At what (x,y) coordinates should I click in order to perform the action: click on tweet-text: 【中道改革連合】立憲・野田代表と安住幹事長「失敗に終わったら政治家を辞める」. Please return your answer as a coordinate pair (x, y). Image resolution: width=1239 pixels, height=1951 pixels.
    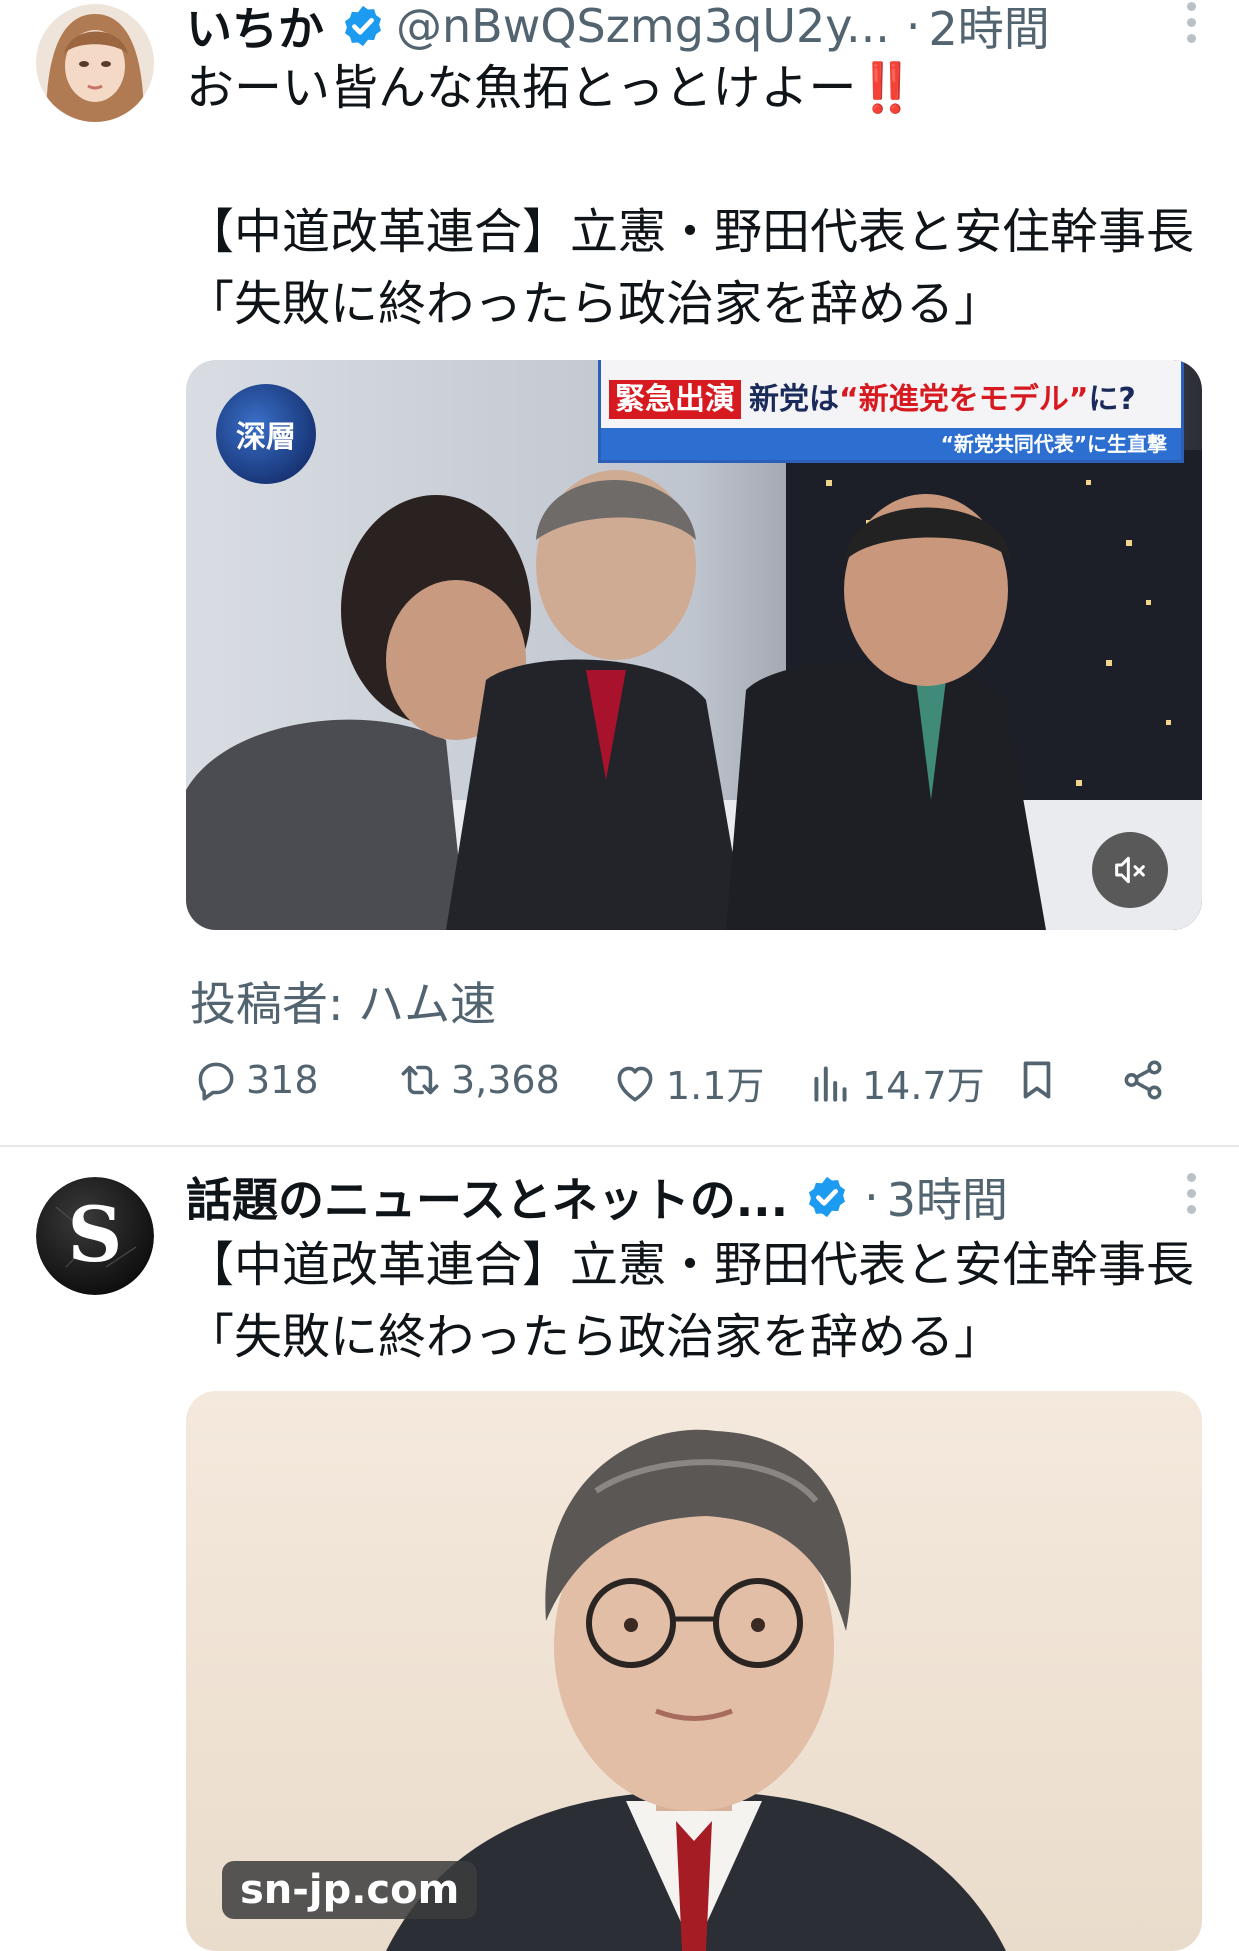
    Looking at the image, I should click on (690, 1301).